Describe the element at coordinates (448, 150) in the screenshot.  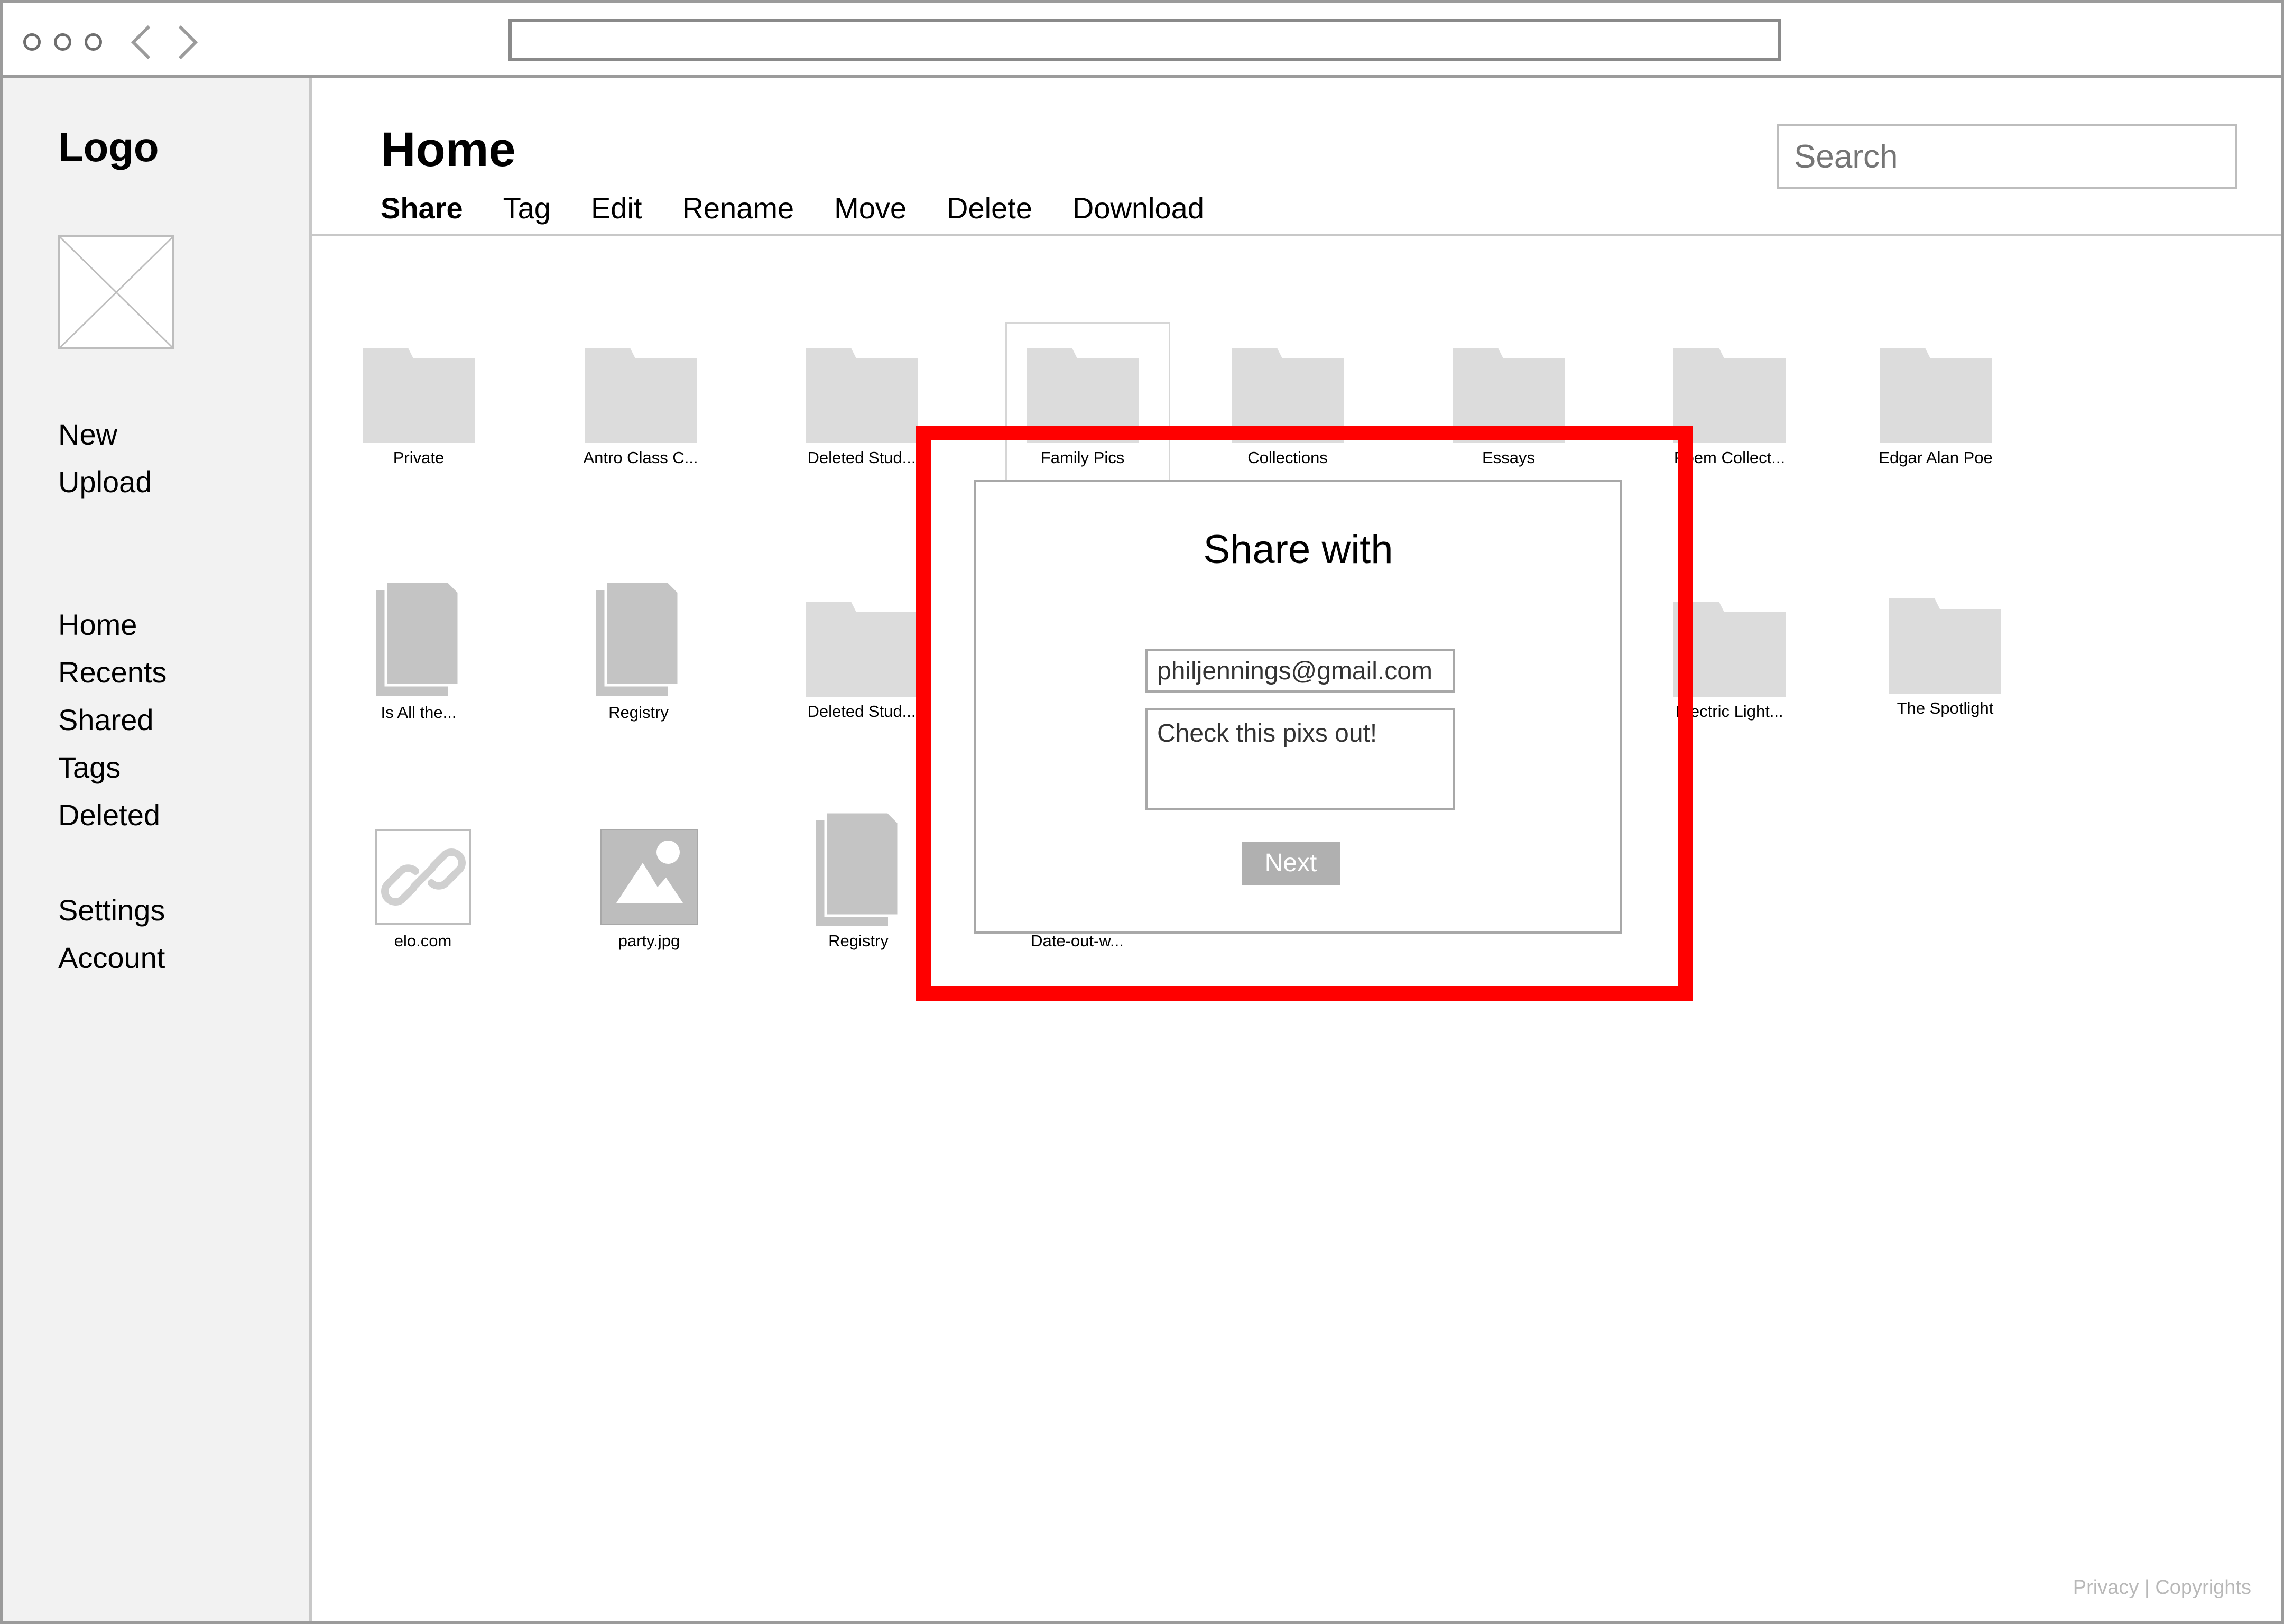
I see `page-title: Home` at that location.